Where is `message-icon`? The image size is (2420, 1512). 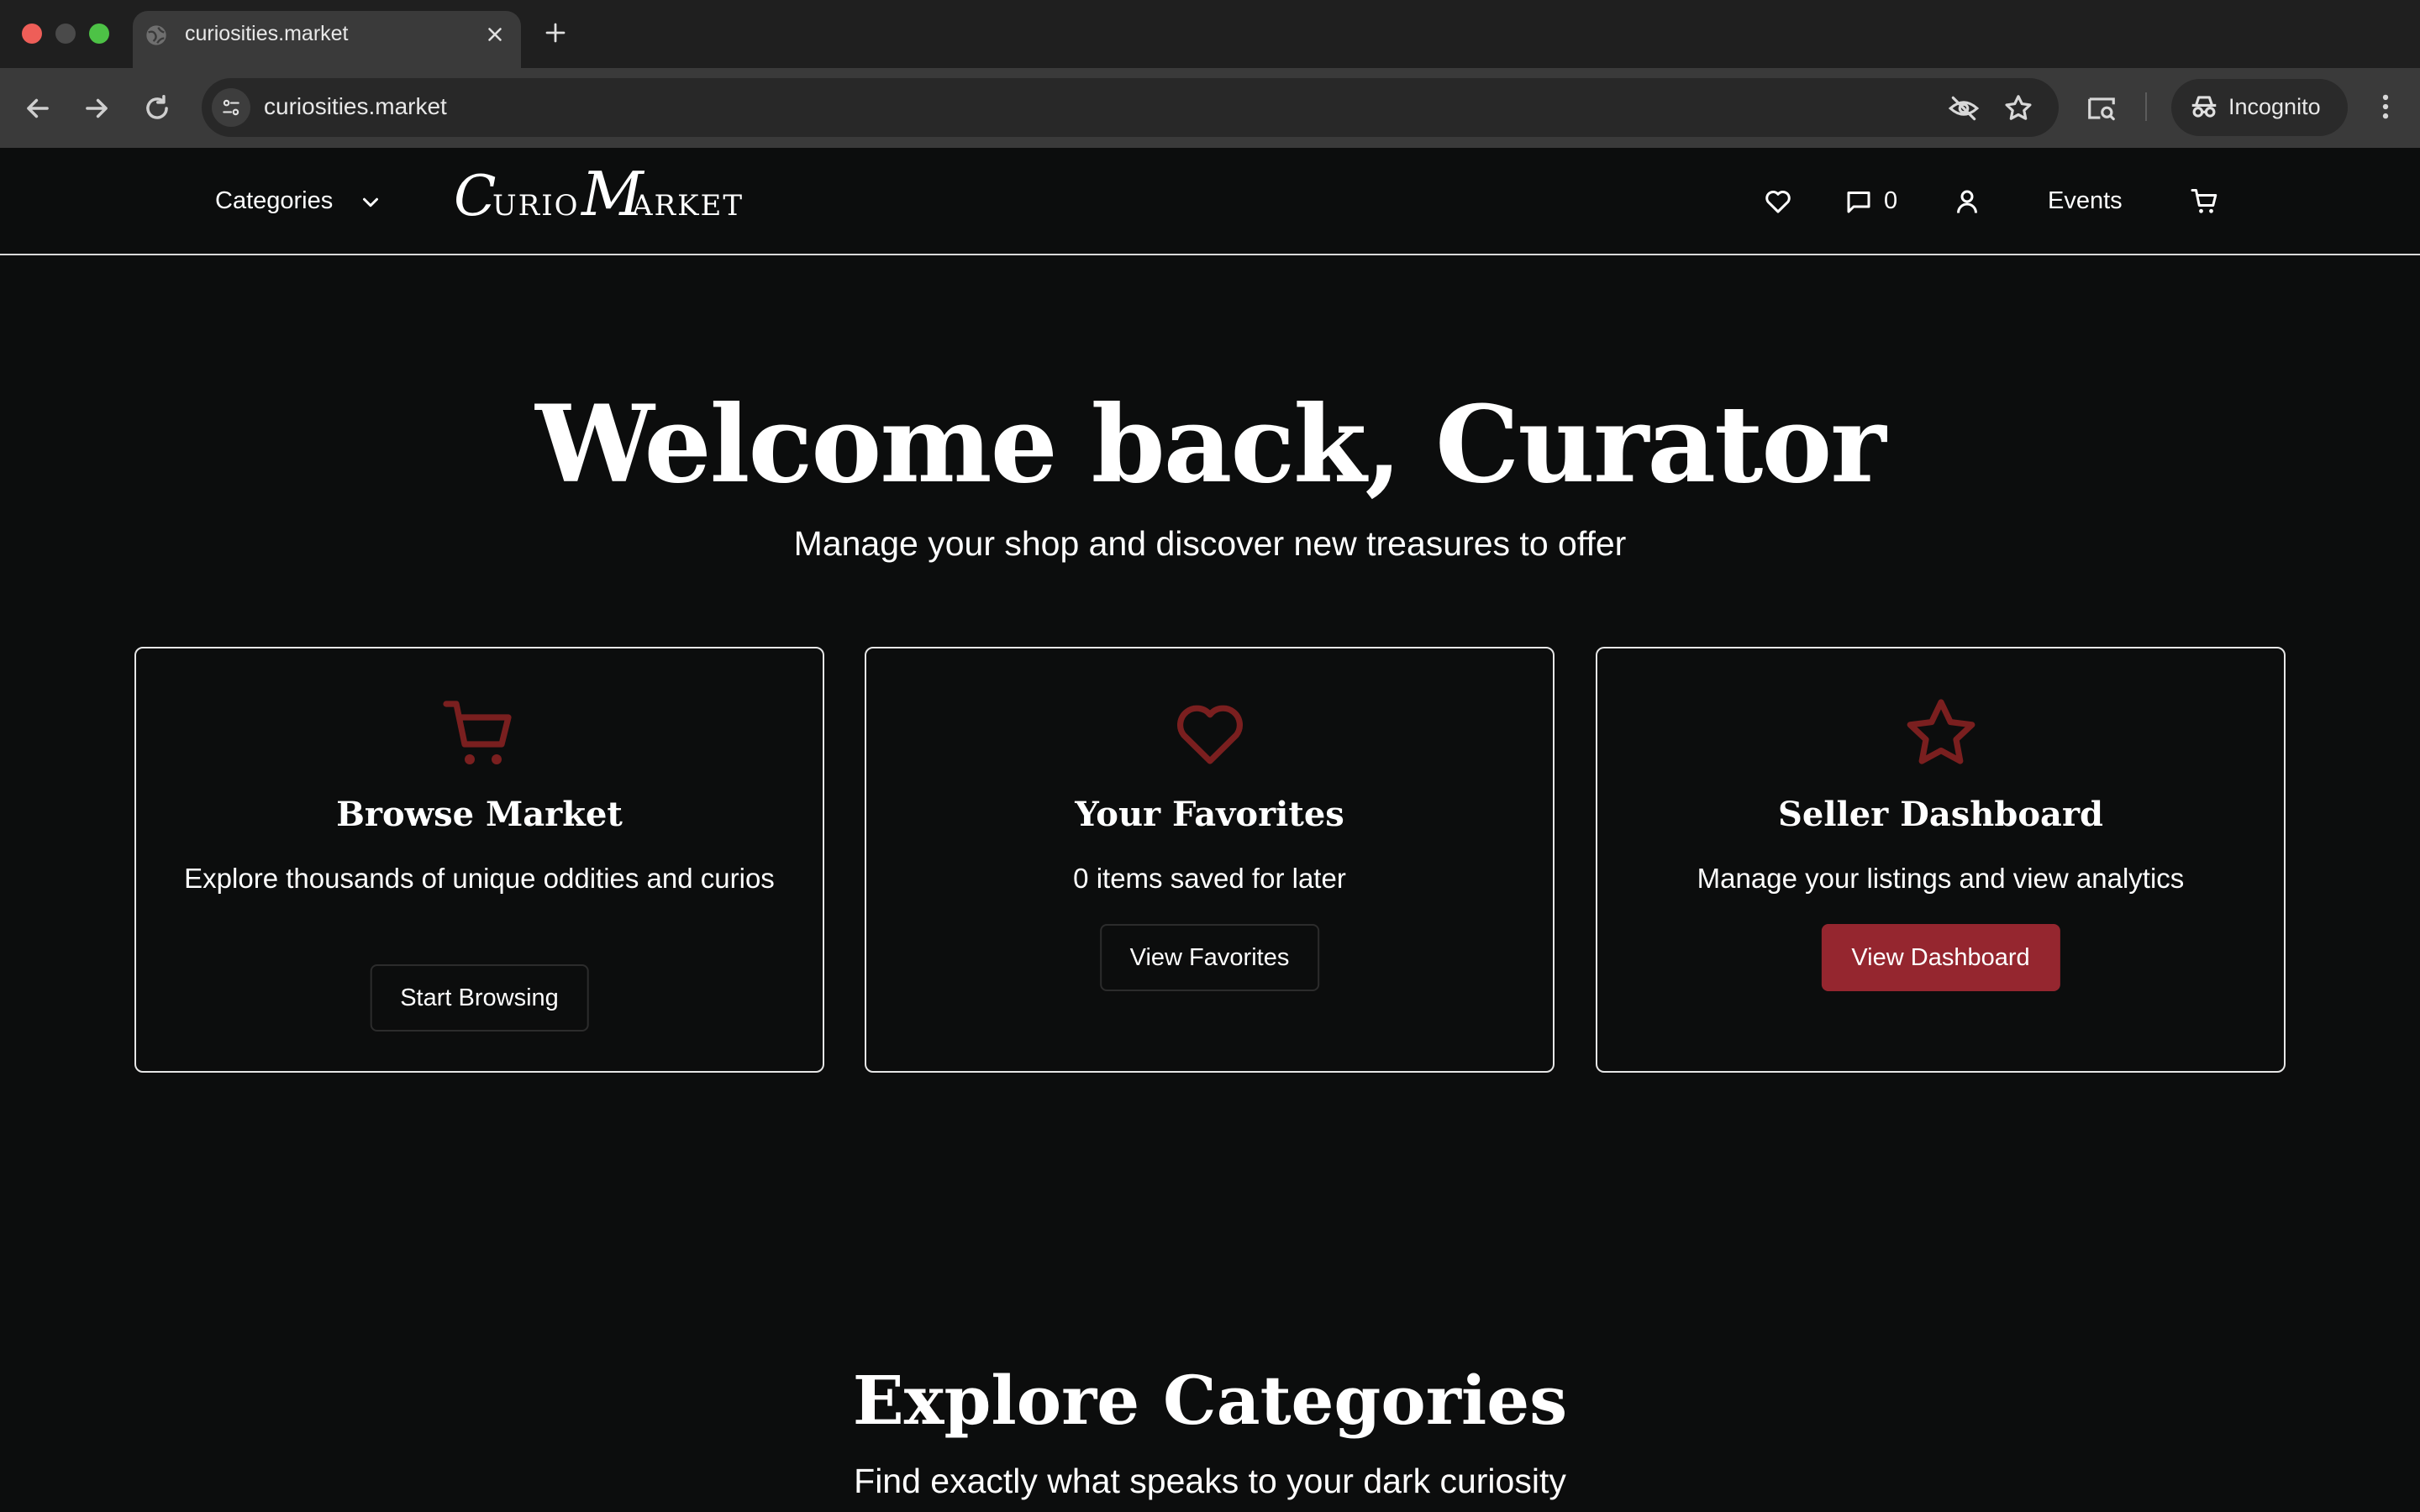
message-icon is located at coordinates (1859, 201).